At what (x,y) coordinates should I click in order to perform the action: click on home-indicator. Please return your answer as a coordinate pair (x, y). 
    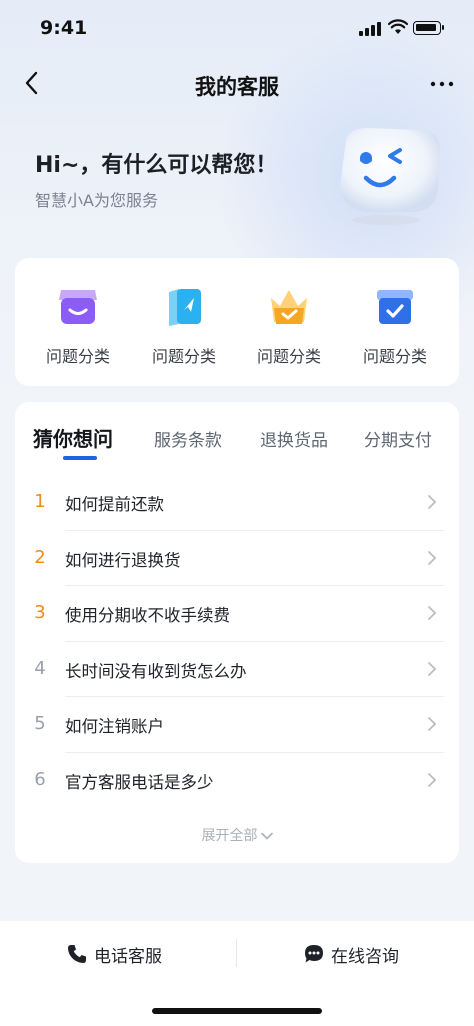
    Looking at the image, I should click on (237, 1011).